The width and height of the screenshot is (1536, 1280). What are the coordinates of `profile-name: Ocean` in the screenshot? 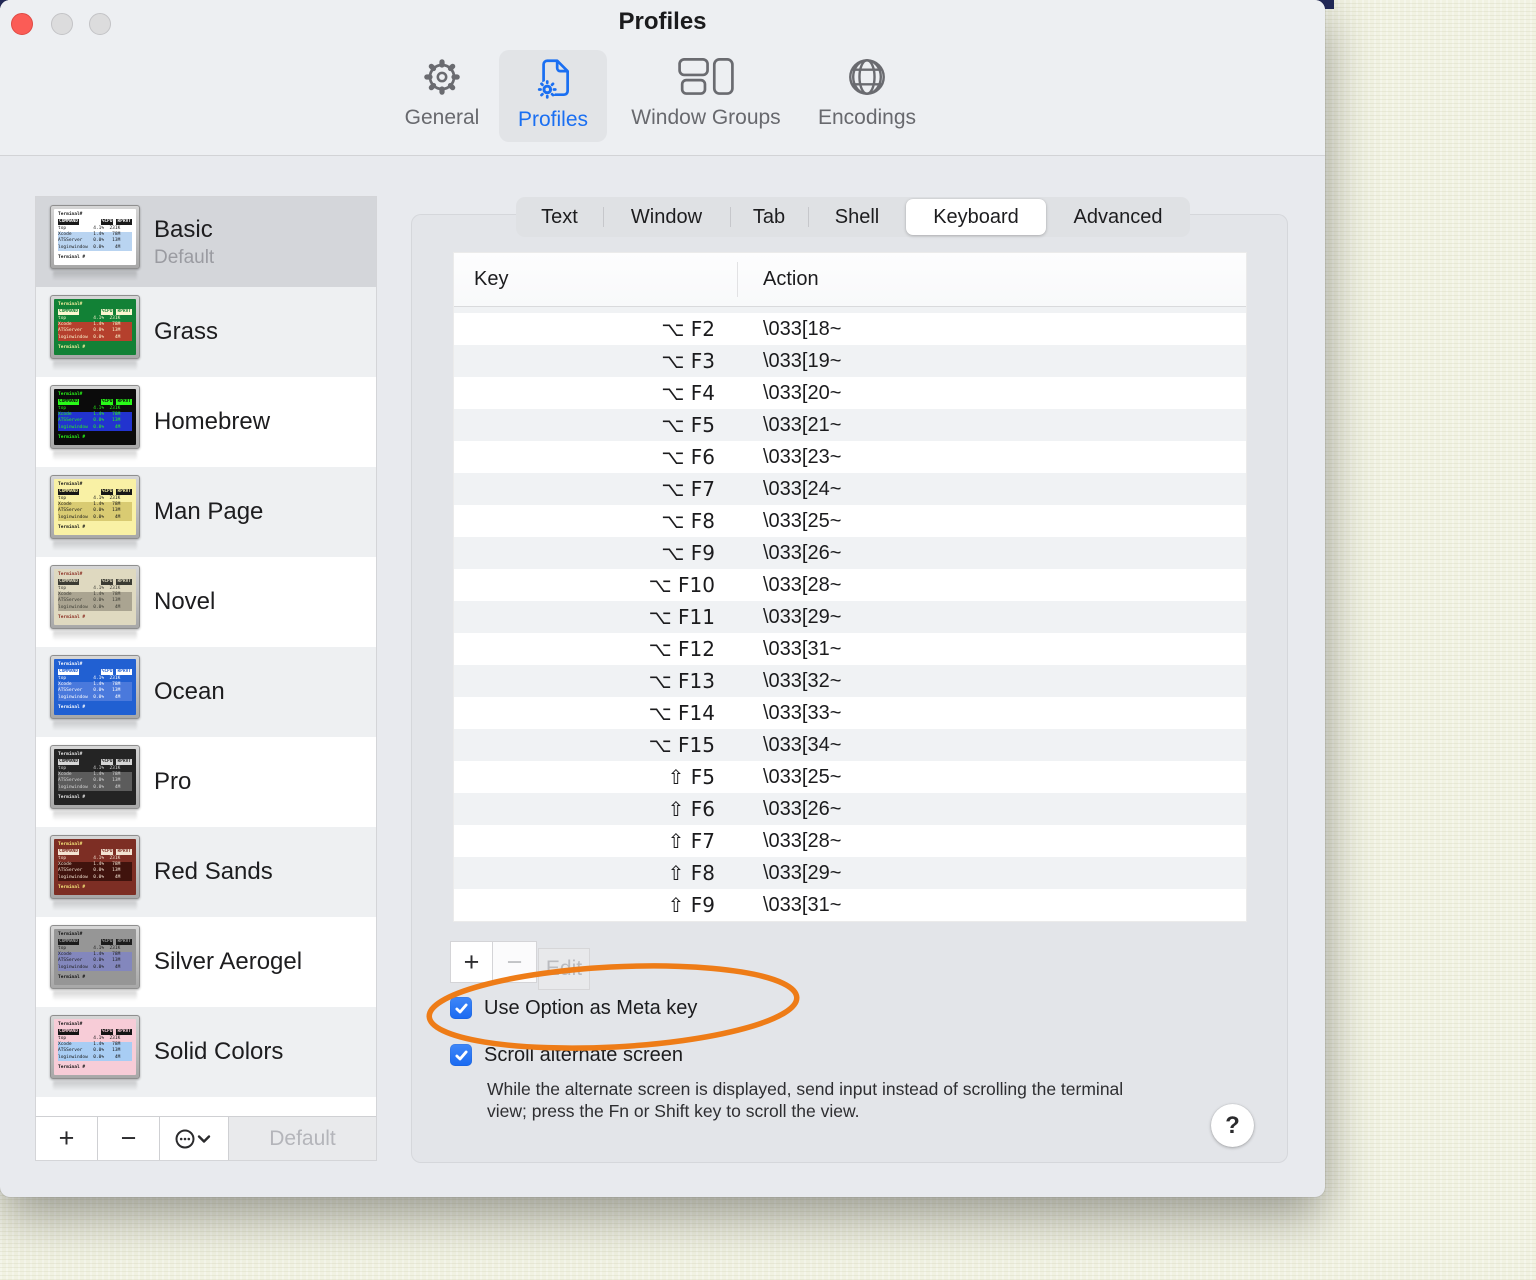 It's located at (189, 691).